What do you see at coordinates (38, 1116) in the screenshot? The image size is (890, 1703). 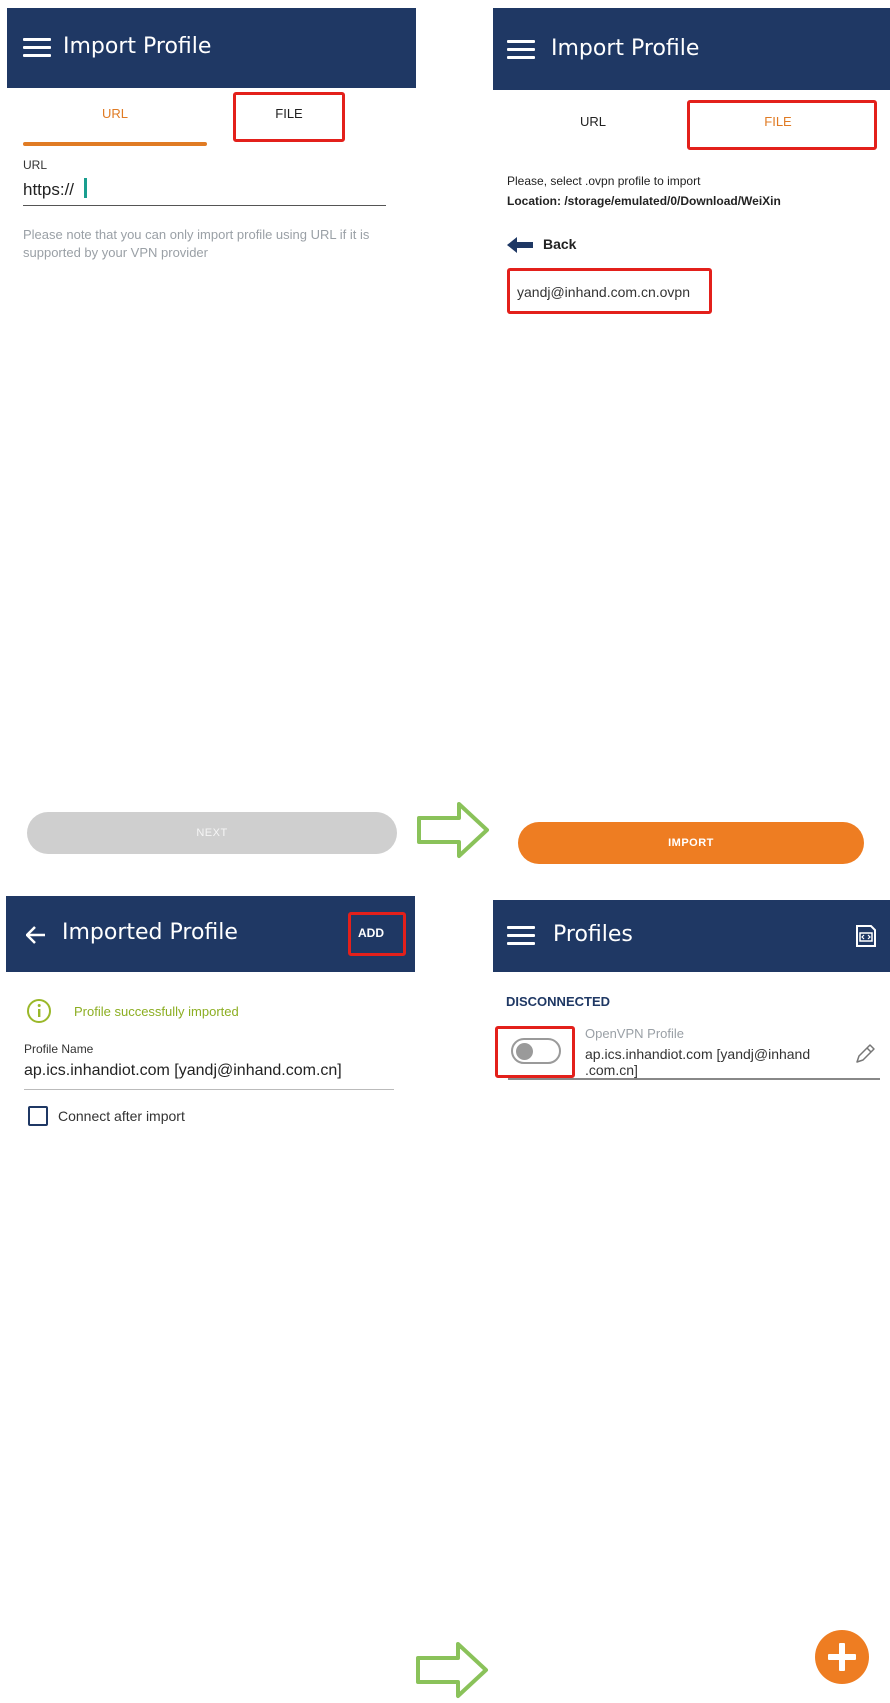 I see `connect-after-import-checkbox` at bounding box center [38, 1116].